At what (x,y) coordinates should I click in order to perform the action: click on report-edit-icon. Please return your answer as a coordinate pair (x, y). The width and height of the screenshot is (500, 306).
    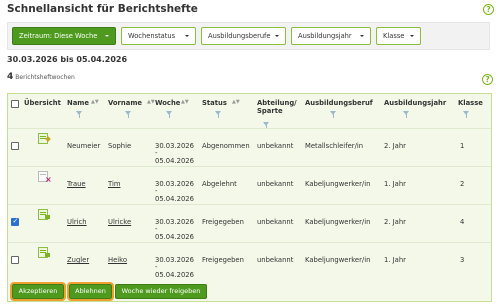
    Looking at the image, I should click on (44, 139).